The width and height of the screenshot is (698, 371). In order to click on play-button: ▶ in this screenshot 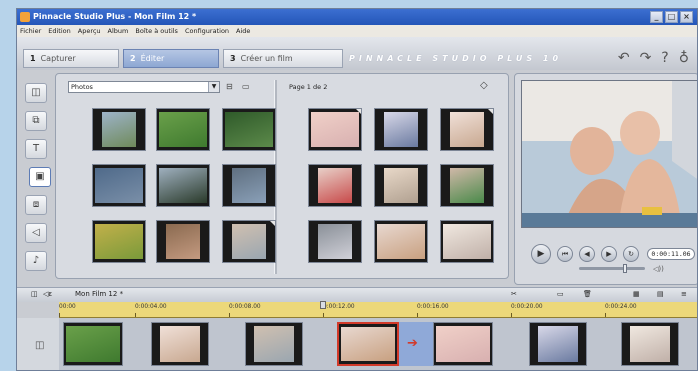, I will do `click(541, 254)`.